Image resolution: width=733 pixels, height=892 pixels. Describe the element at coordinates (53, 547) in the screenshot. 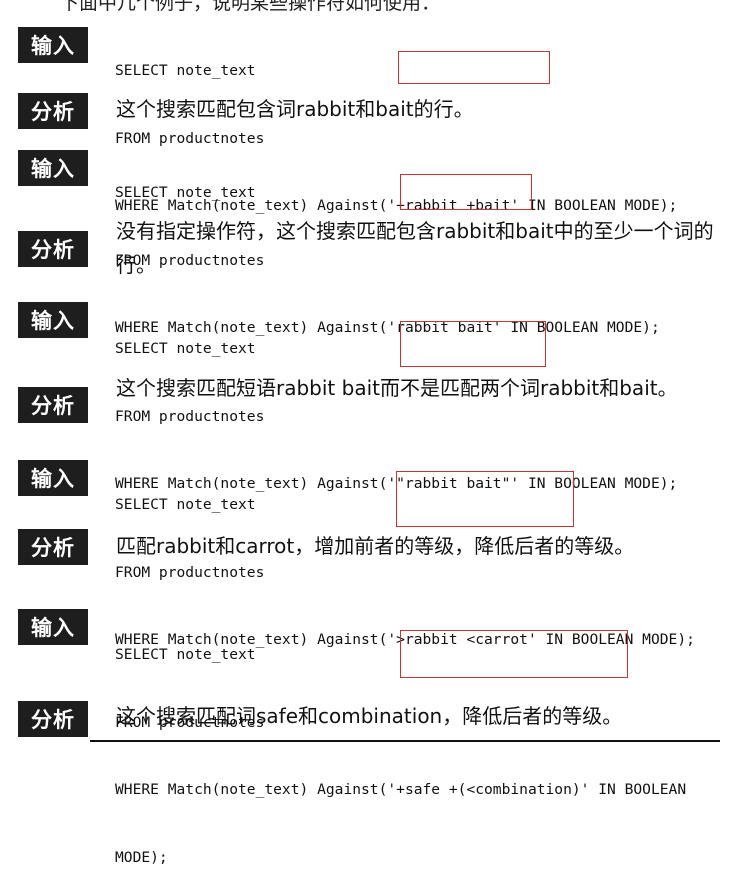

I see `analysis-badge-4: 分析` at that location.